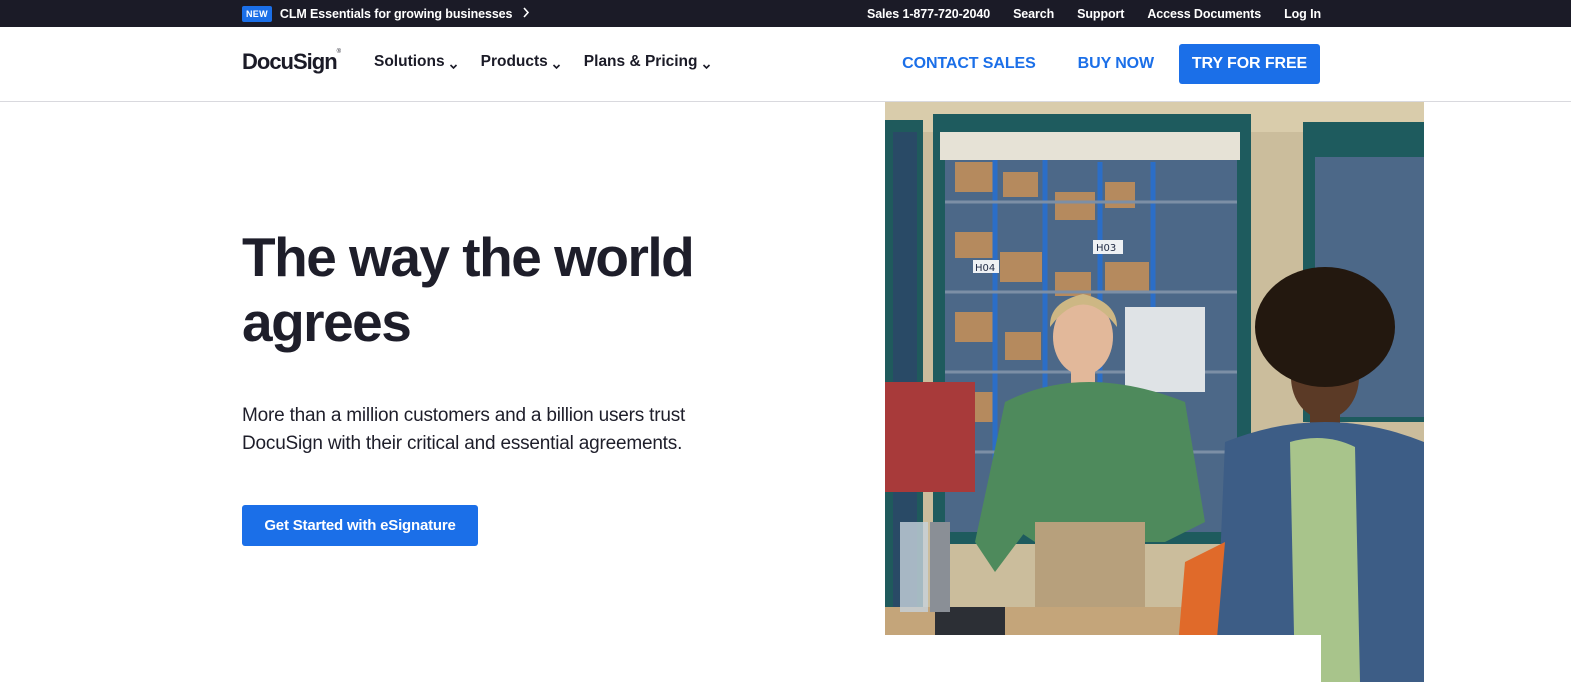  What do you see at coordinates (1033, 14) in the screenshot?
I see `search-link: Search` at bounding box center [1033, 14].